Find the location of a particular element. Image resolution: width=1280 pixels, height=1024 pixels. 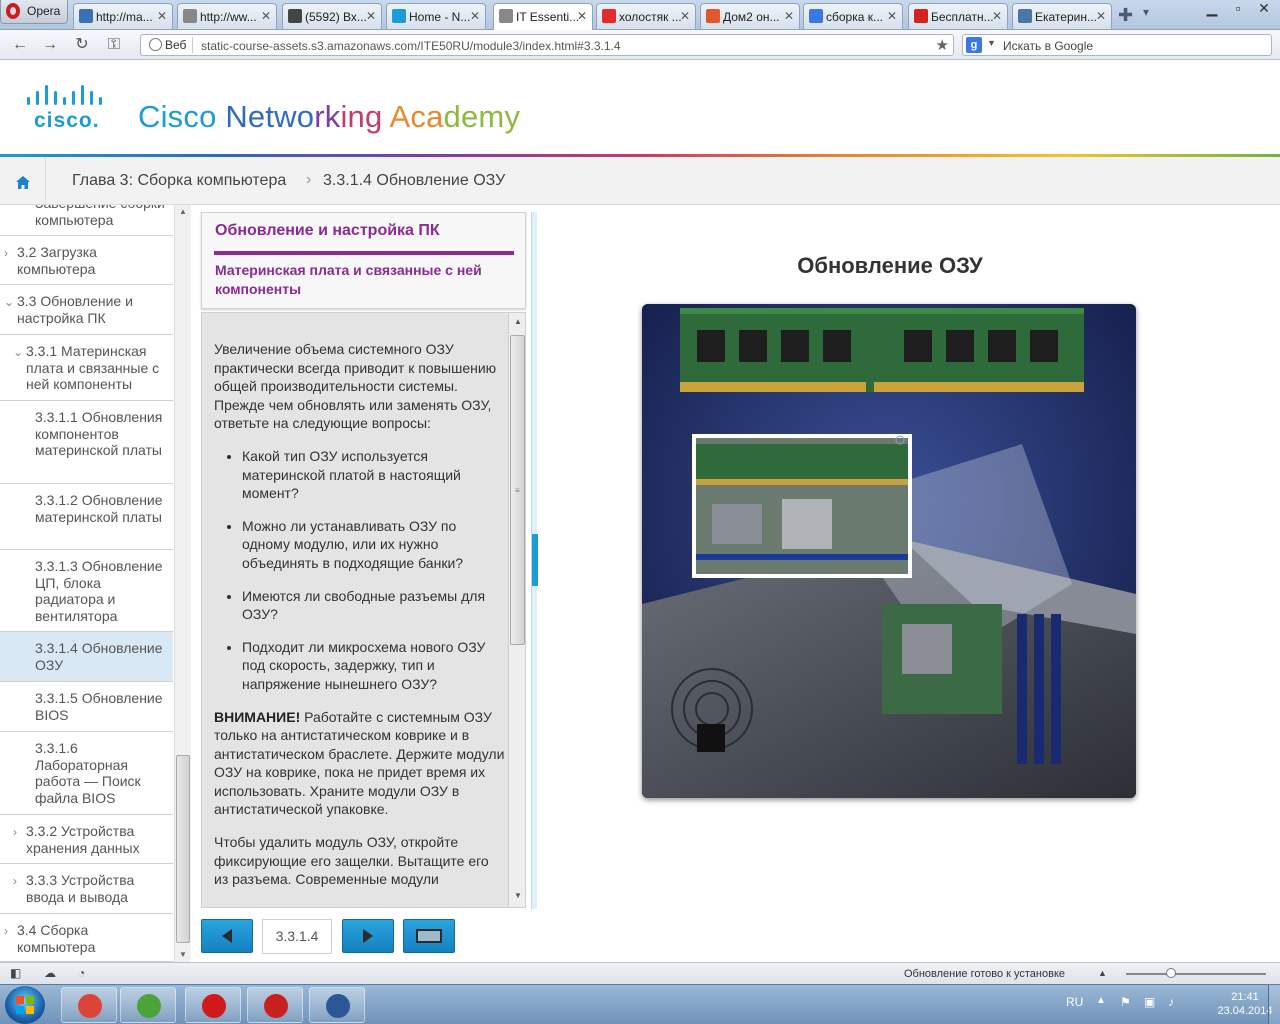

search-engine-dropdown-icon: ▼ is located at coordinates (991, 43).